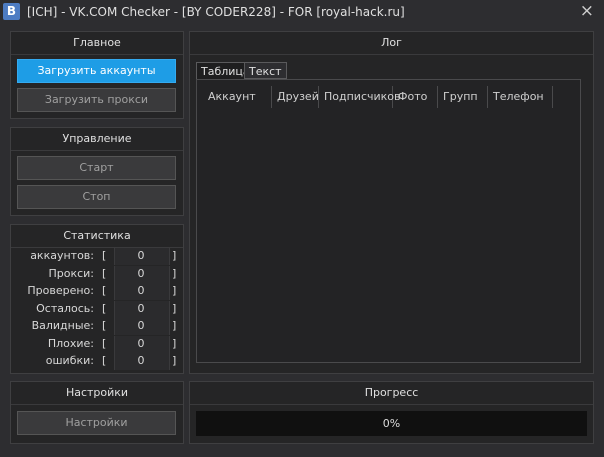 The width and height of the screenshot is (604, 457). What do you see at coordinates (71, 273) in the screenshot?
I see `stat-label: Прокси:` at bounding box center [71, 273].